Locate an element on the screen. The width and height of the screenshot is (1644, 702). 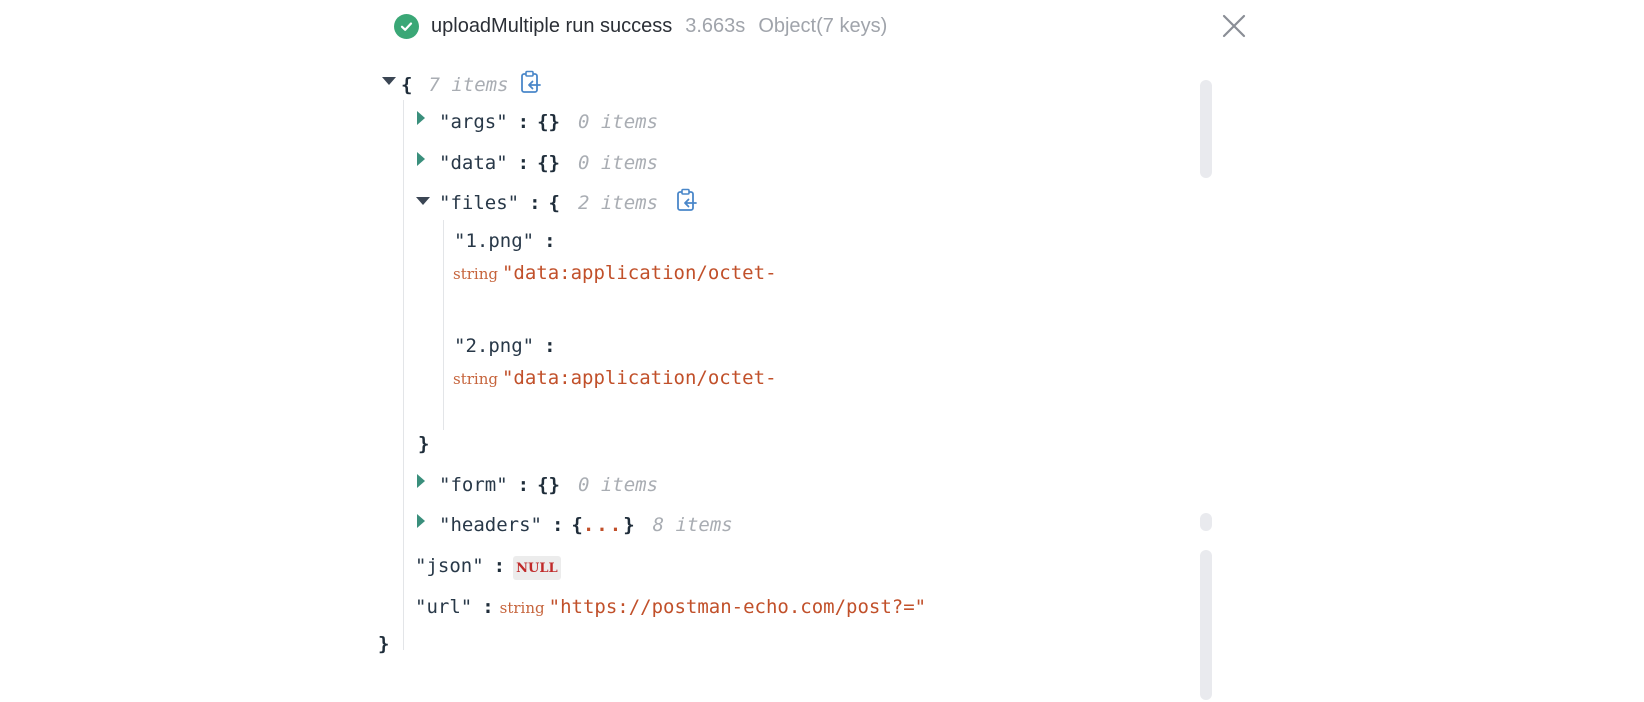
scrollbar-thumb is located at coordinates (1206, 129).